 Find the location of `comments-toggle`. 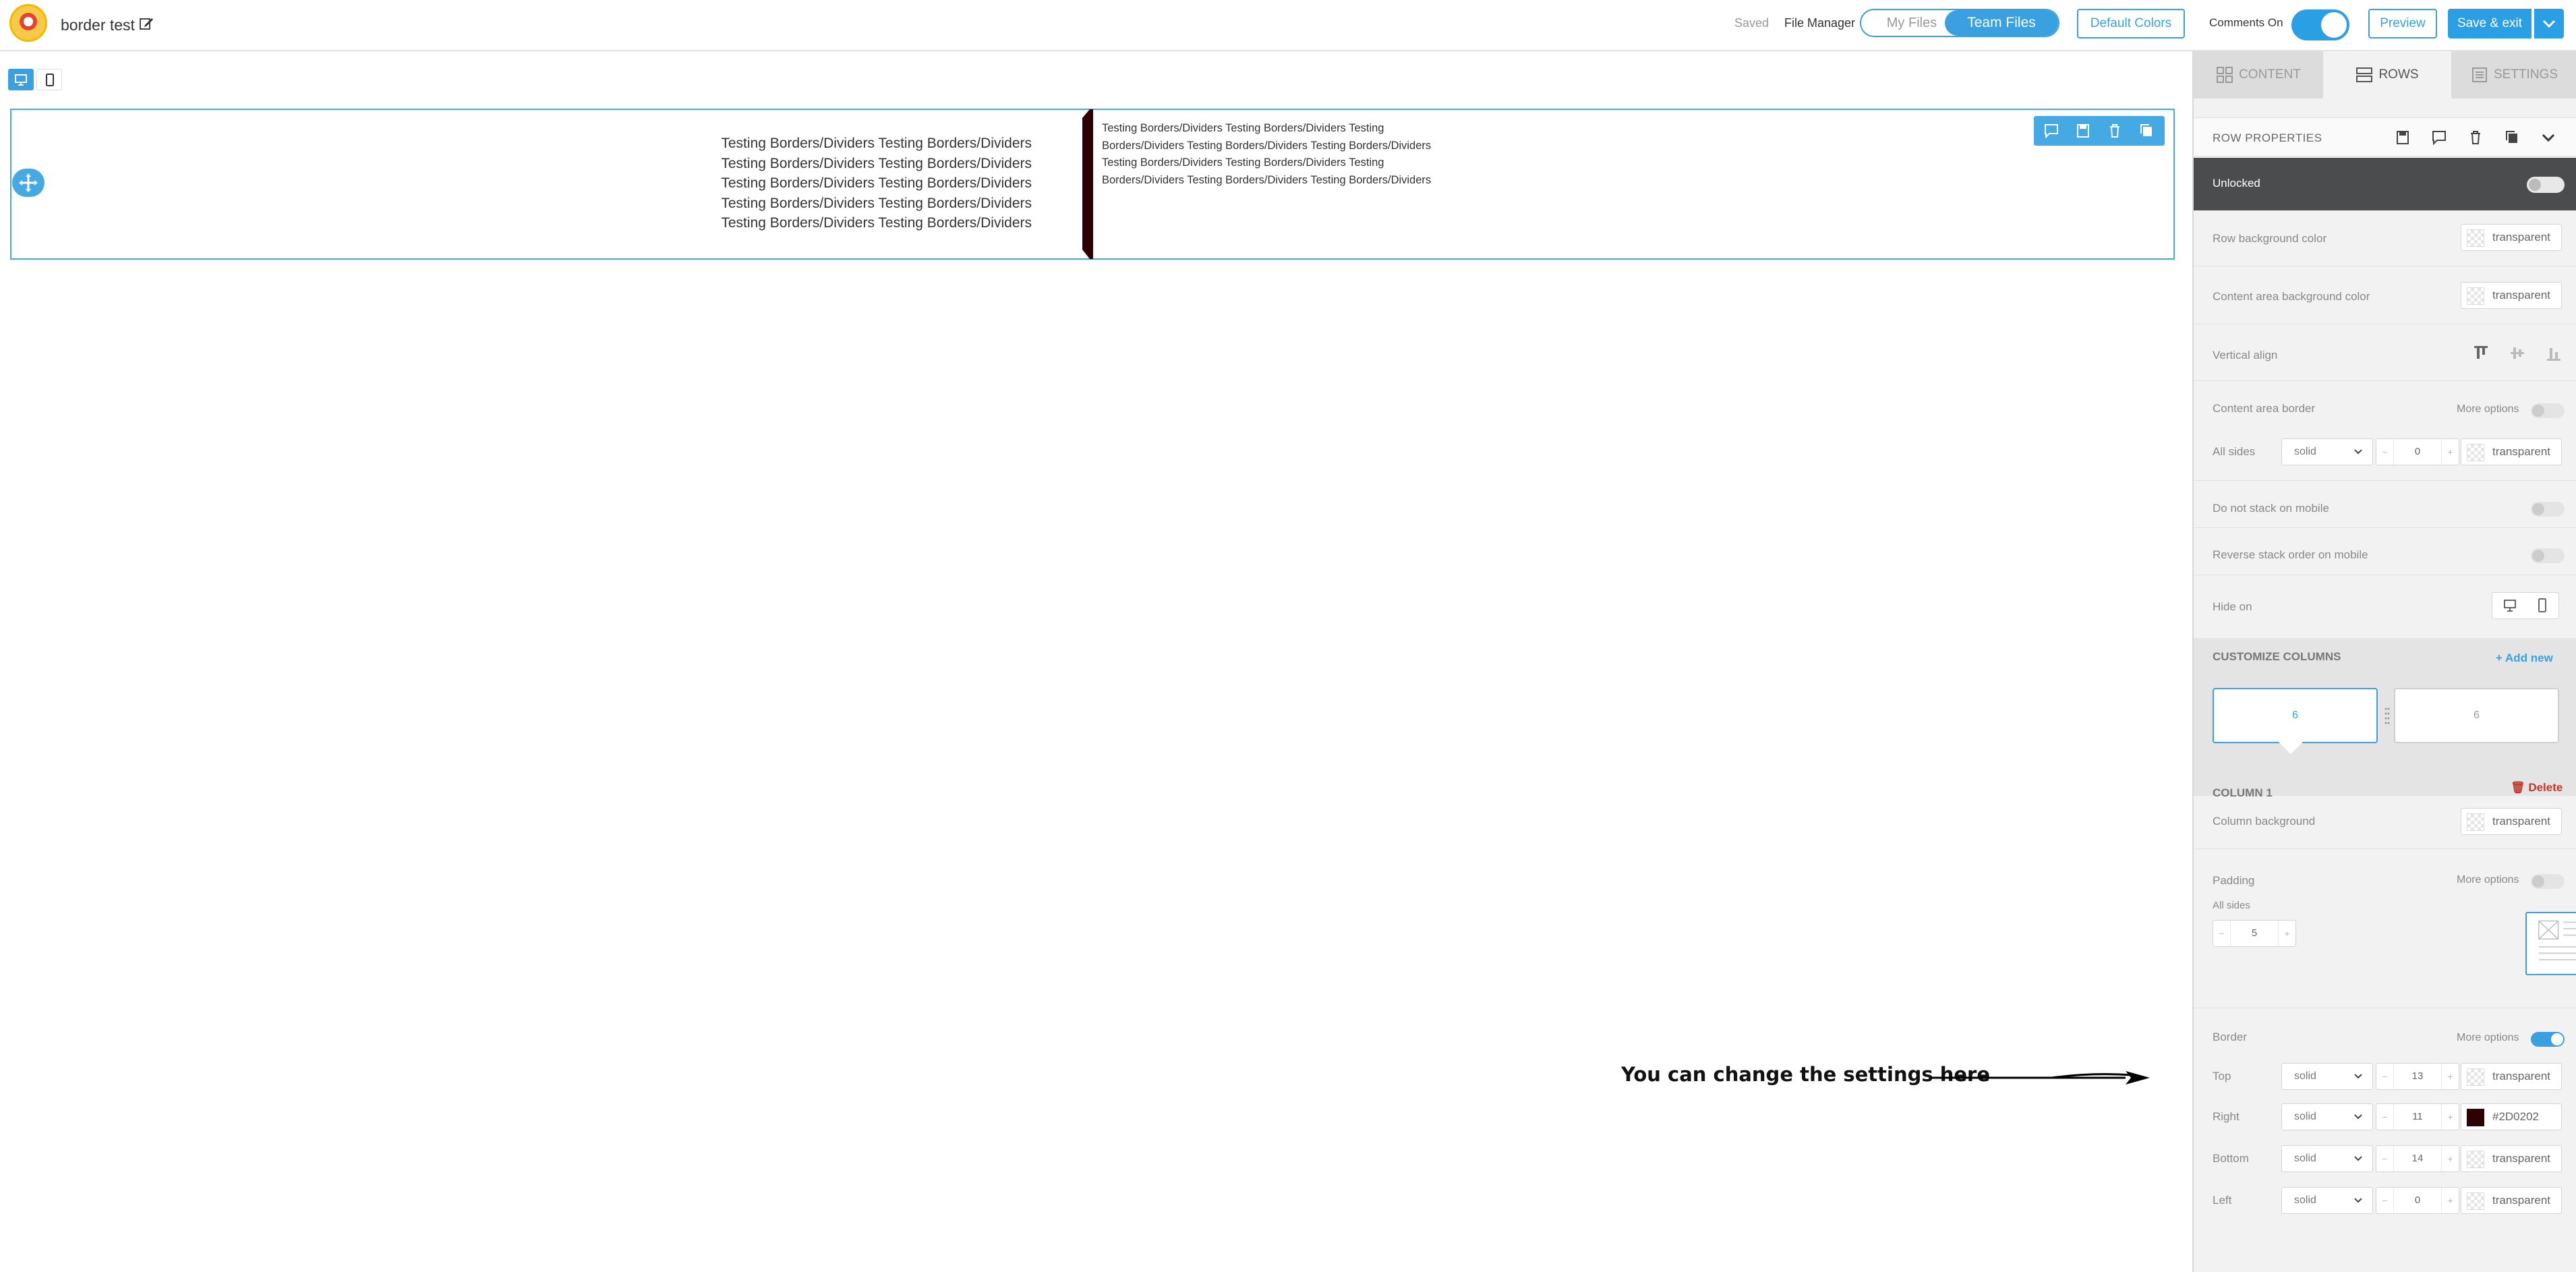

comments-toggle is located at coordinates (2320, 24).